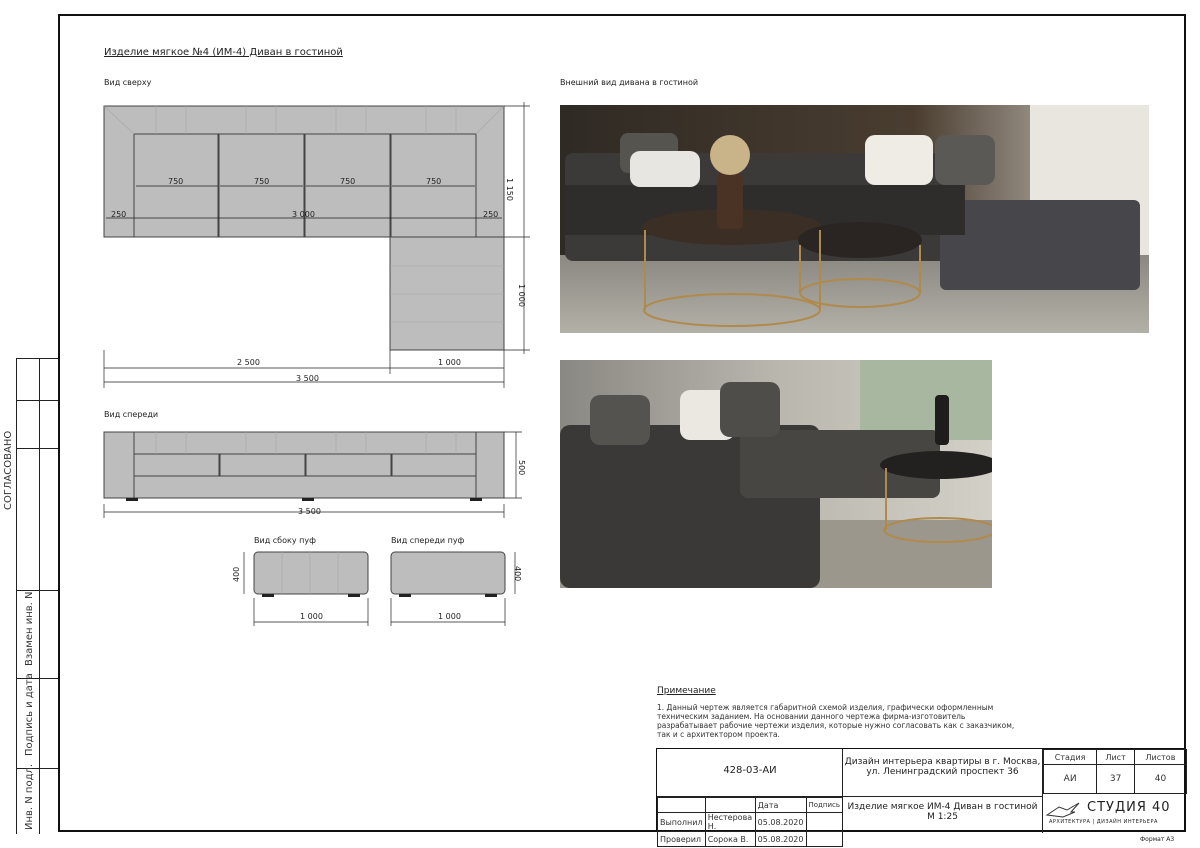  What do you see at coordinates (248, 362) in the screenshot?
I see `dim-bottom-left: 2 500` at bounding box center [248, 362].